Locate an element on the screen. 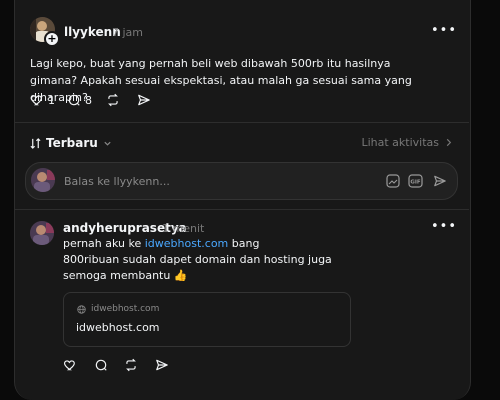 The height and width of the screenshot is (400, 500). commenter-avatar is located at coordinates (42, 233).